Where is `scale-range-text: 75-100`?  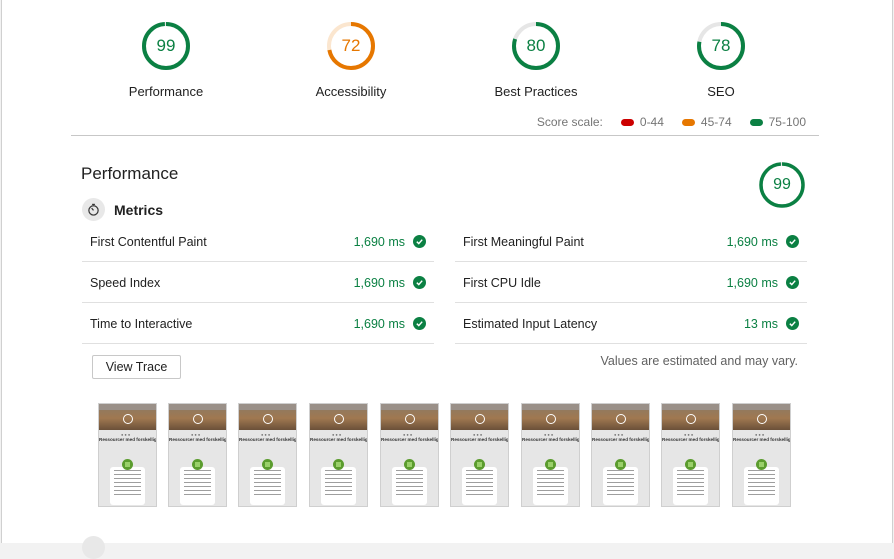 scale-range-text: 75-100 is located at coordinates (787, 122).